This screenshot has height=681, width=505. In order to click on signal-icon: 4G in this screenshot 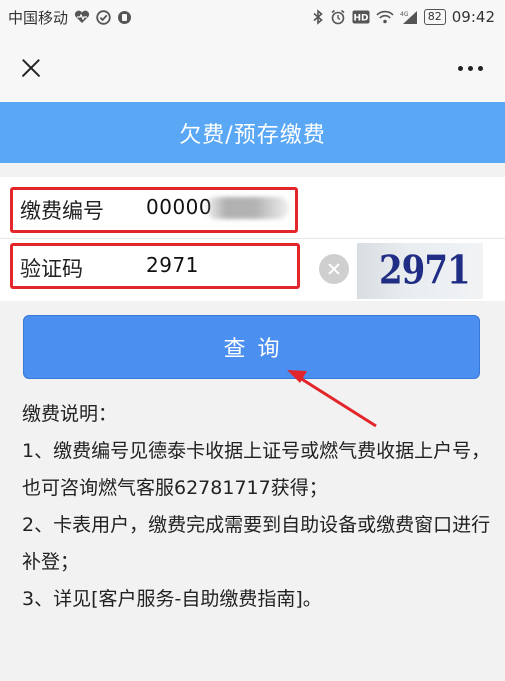, I will do `click(408, 17)`.